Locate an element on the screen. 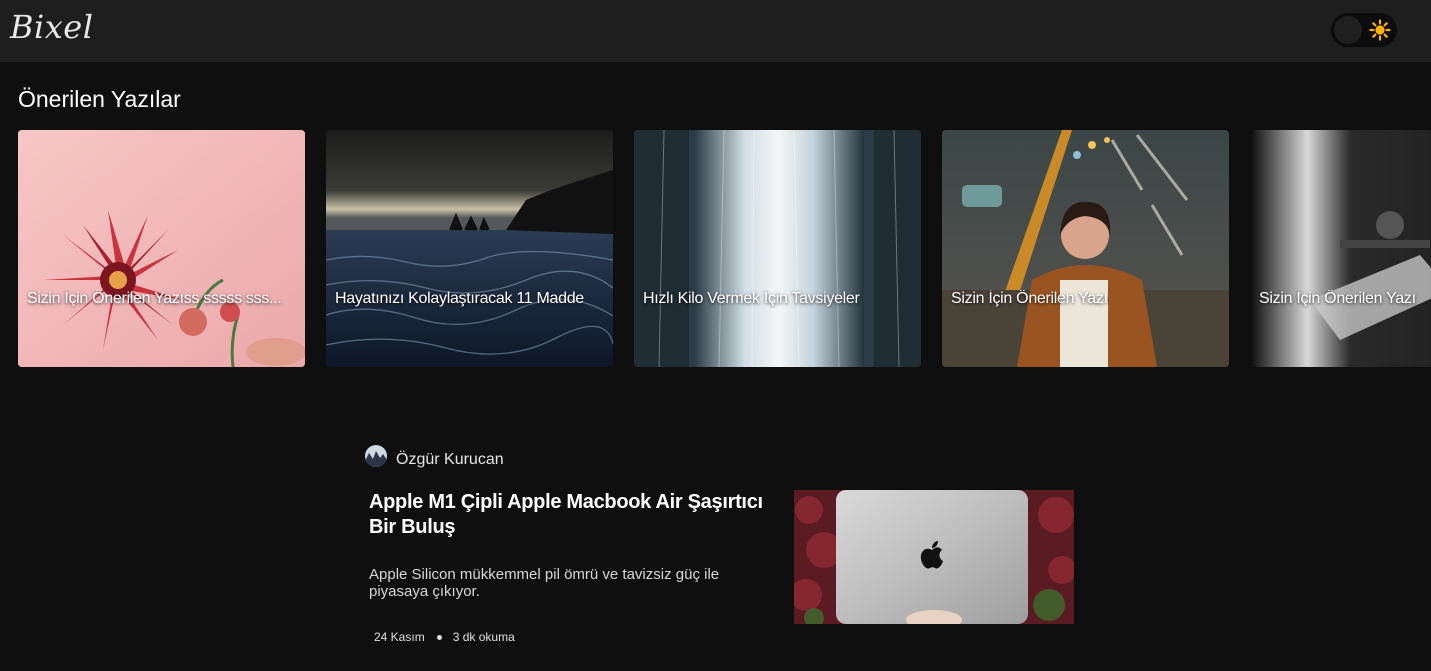 This screenshot has width=1431, height=671. theme-toggle is located at coordinates (1364, 30).